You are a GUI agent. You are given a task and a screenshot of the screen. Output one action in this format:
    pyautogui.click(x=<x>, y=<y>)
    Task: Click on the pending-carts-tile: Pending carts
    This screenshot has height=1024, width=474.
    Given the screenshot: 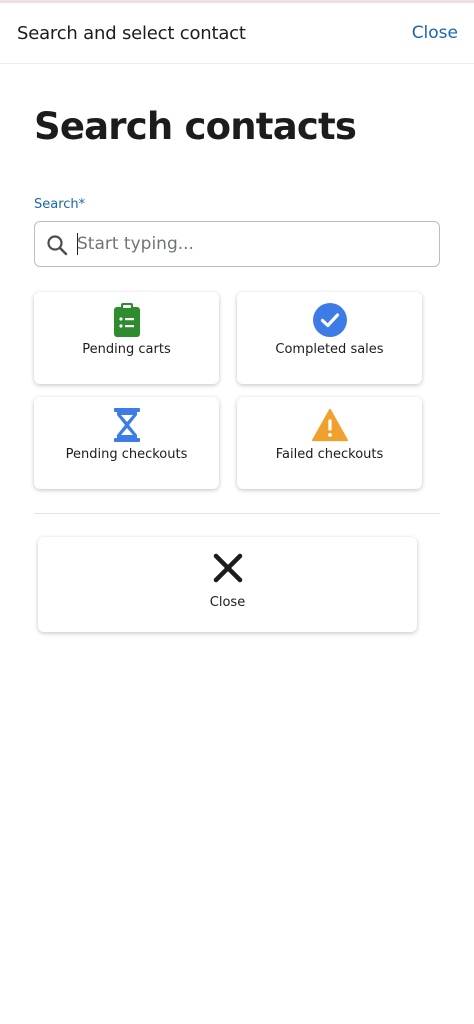 What is the action you would take?
    pyautogui.click(x=126, y=338)
    